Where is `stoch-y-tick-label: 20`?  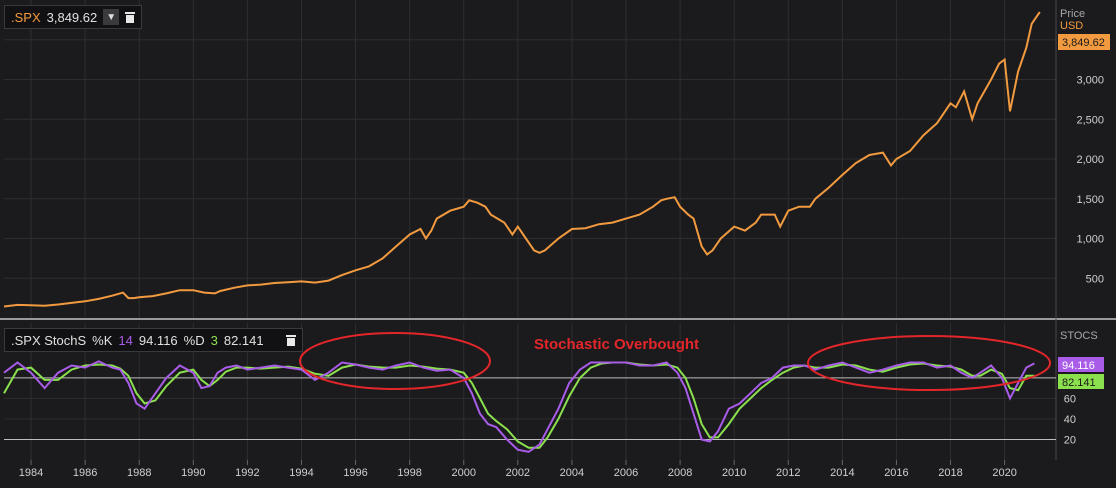
stoch-y-tick-label: 20 is located at coordinates (1070, 440).